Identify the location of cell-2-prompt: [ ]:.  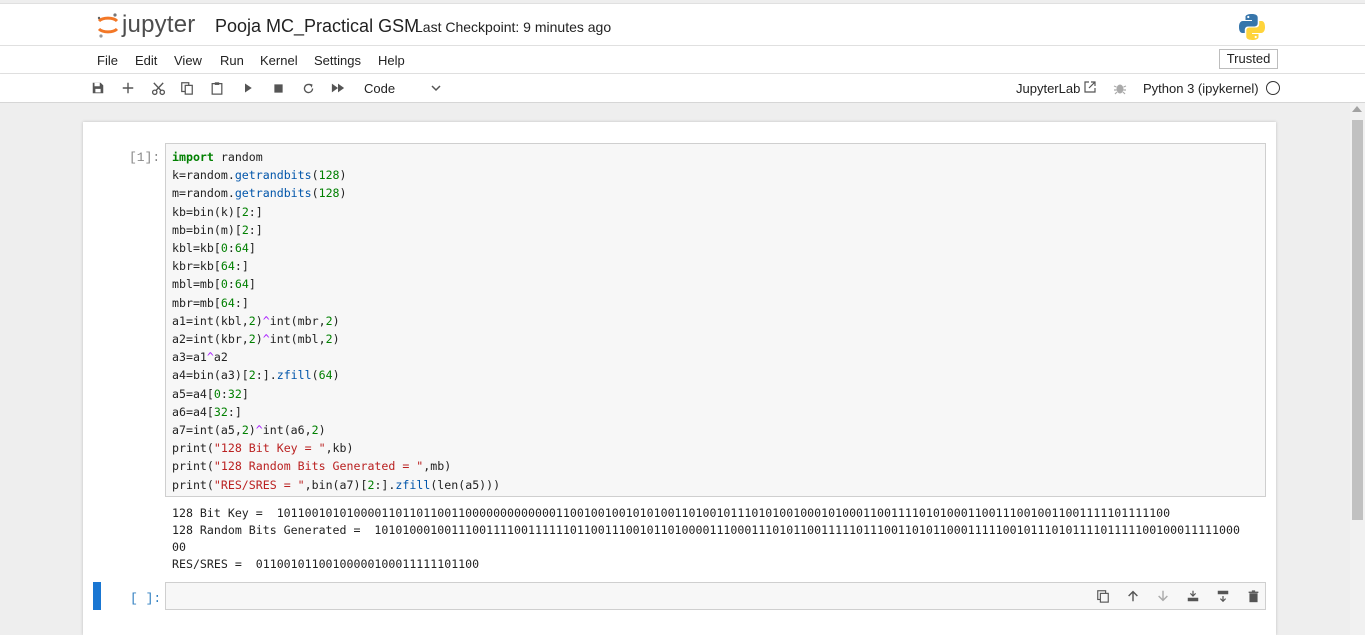
(146, 598).